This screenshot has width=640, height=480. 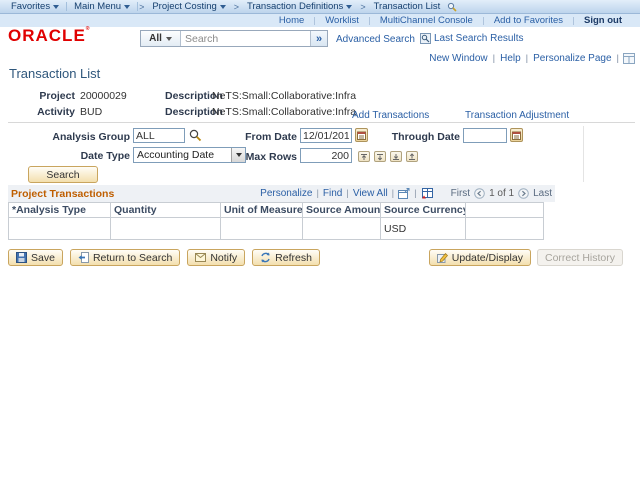 I want to click on from-date-label: From Date, so click(x=271, y=137).